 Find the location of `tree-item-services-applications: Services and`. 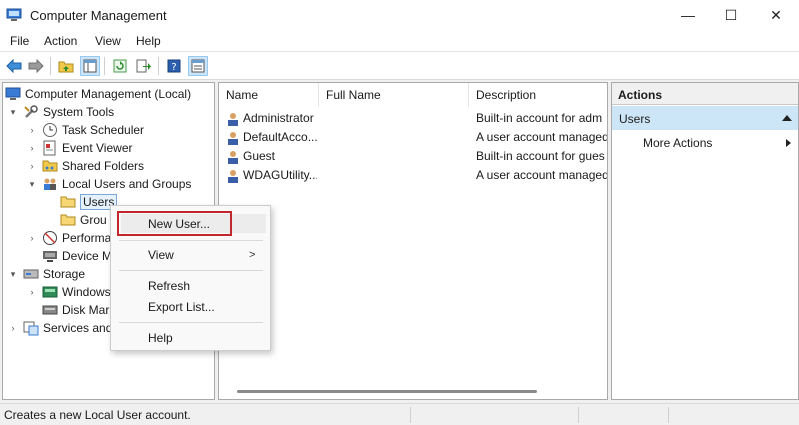

tree-item-services-applications: Services and is located at coordinates (67, 328).